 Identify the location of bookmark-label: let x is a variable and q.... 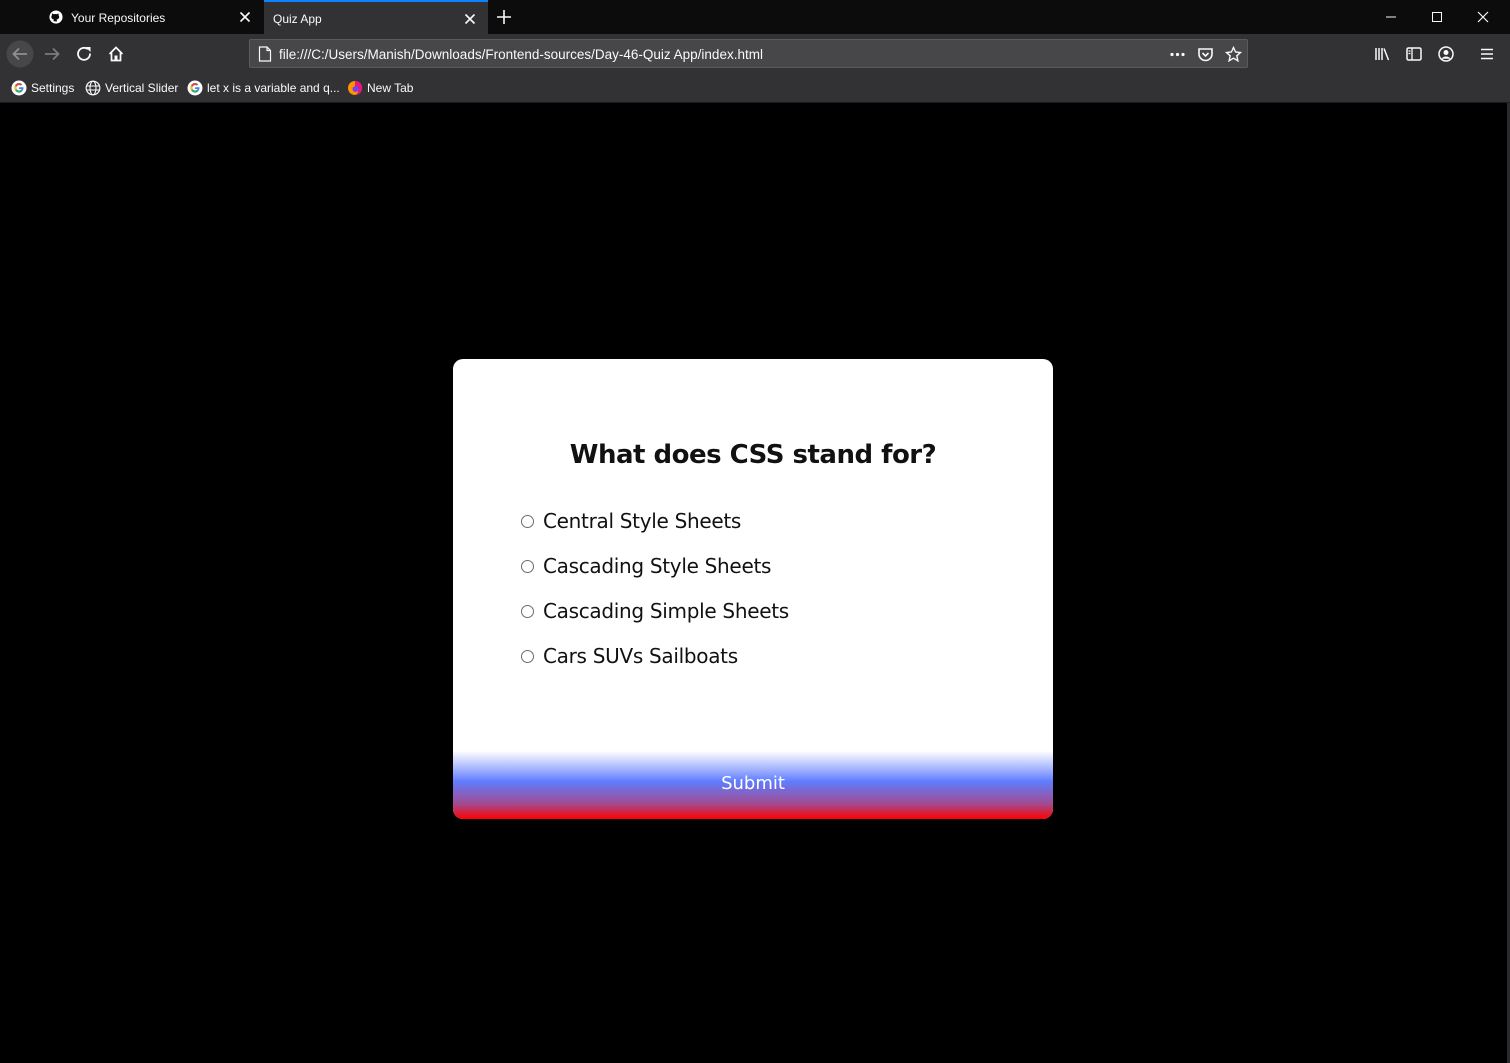
(273, 88).